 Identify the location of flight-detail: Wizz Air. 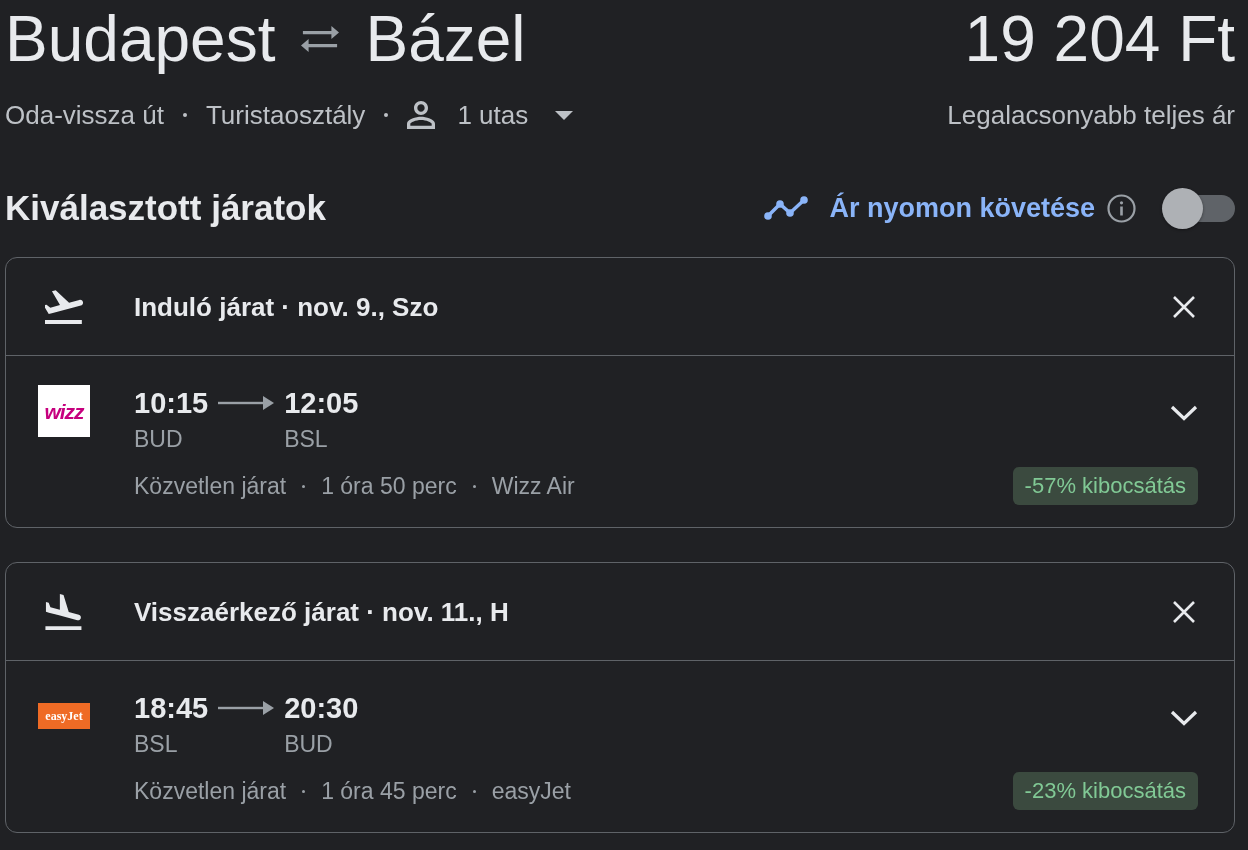
(533, 486).